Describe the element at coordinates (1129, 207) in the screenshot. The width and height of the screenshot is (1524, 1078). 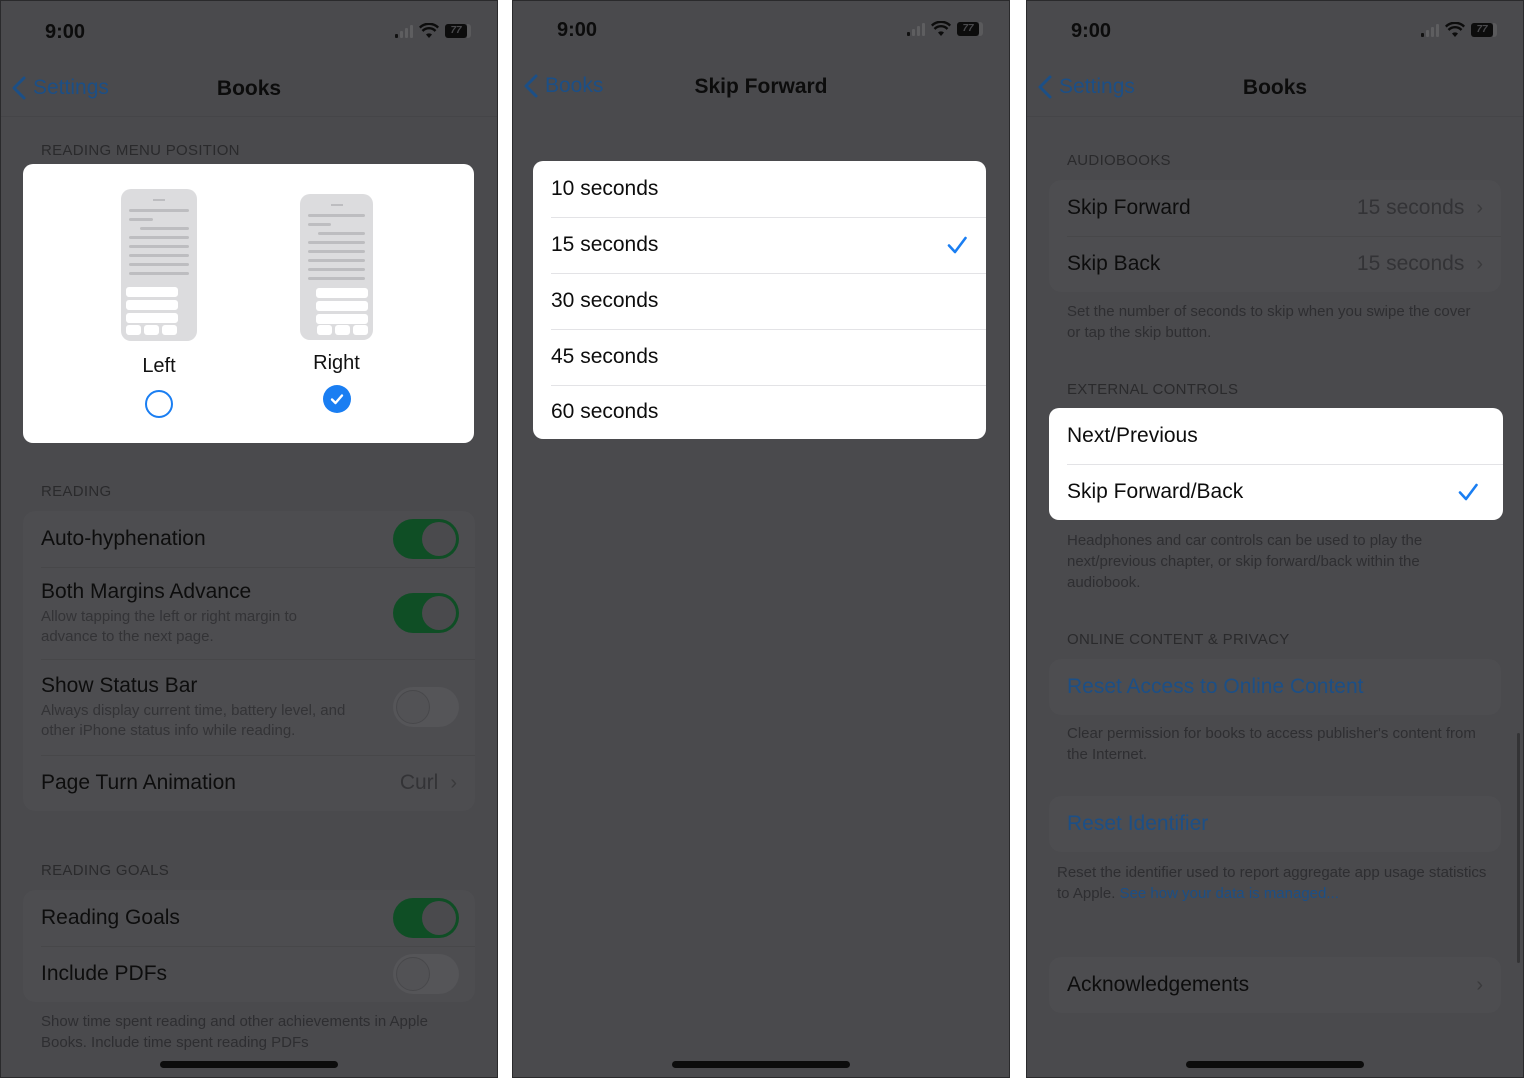
I see `skip-forward-label: Skip Forward` at that location.